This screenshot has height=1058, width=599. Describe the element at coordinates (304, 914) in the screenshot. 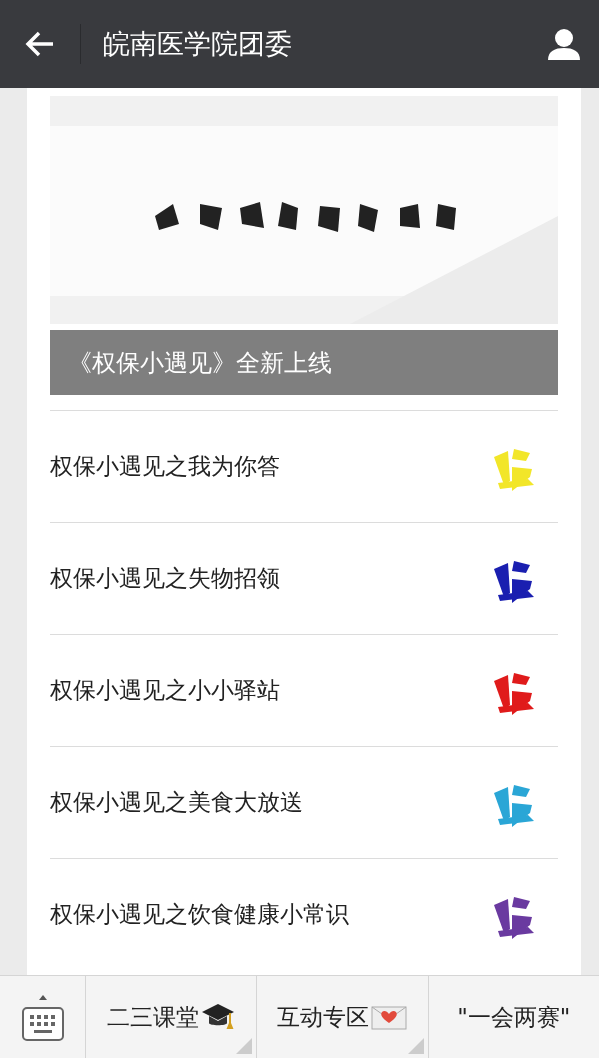

I see `article-item: 权保小遇见之饮食健康小常识` at that location.